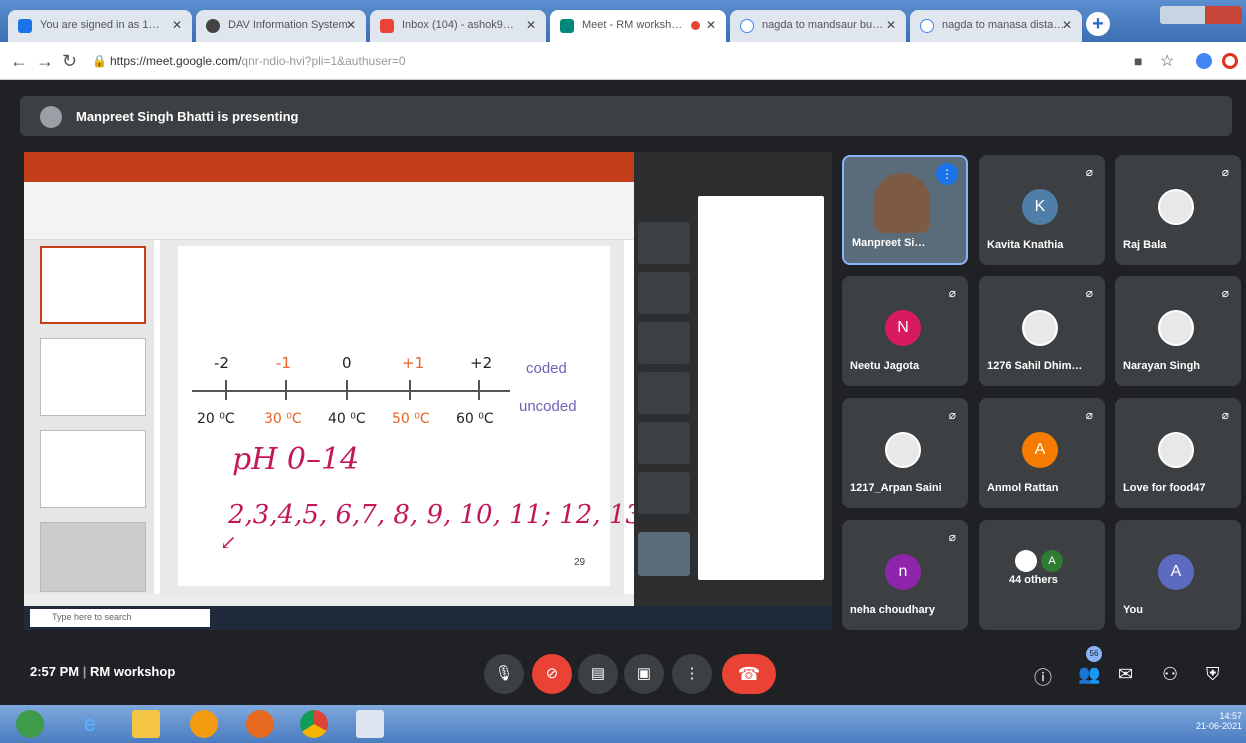 This screenshot has height=743, width=1246. What do you see at coordinates (1098, 24) in the screenshot?
I see `new-tab-button: +` at bounding box center [1098, 24].